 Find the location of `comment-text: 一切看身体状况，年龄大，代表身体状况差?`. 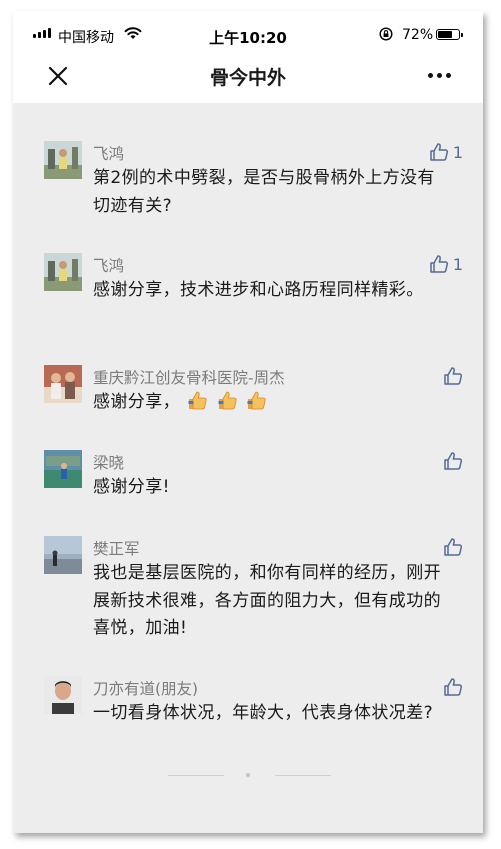

comment-text: 一切看身体状况，年龄大，代表身体状况差? is located at coordinates (263, 713).